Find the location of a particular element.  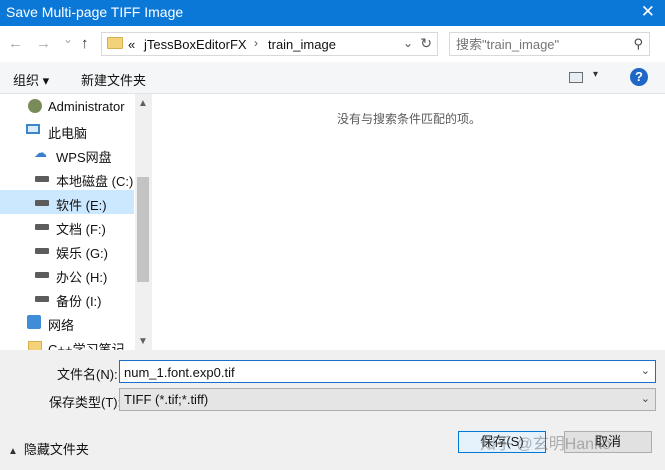

search-icon: ⚲ is located at coordinates (638, 44).